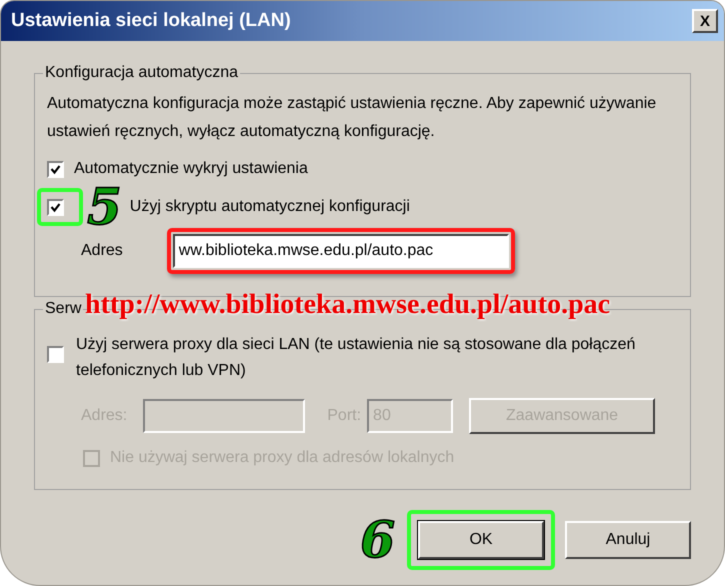 This screenshot has width=725, height=586. Describe the element at coordinates (347, 305) in the screenshot. I see `annotation-text: http://www.biblioteka.mwse.edu.pl/auto.pac` at that location.